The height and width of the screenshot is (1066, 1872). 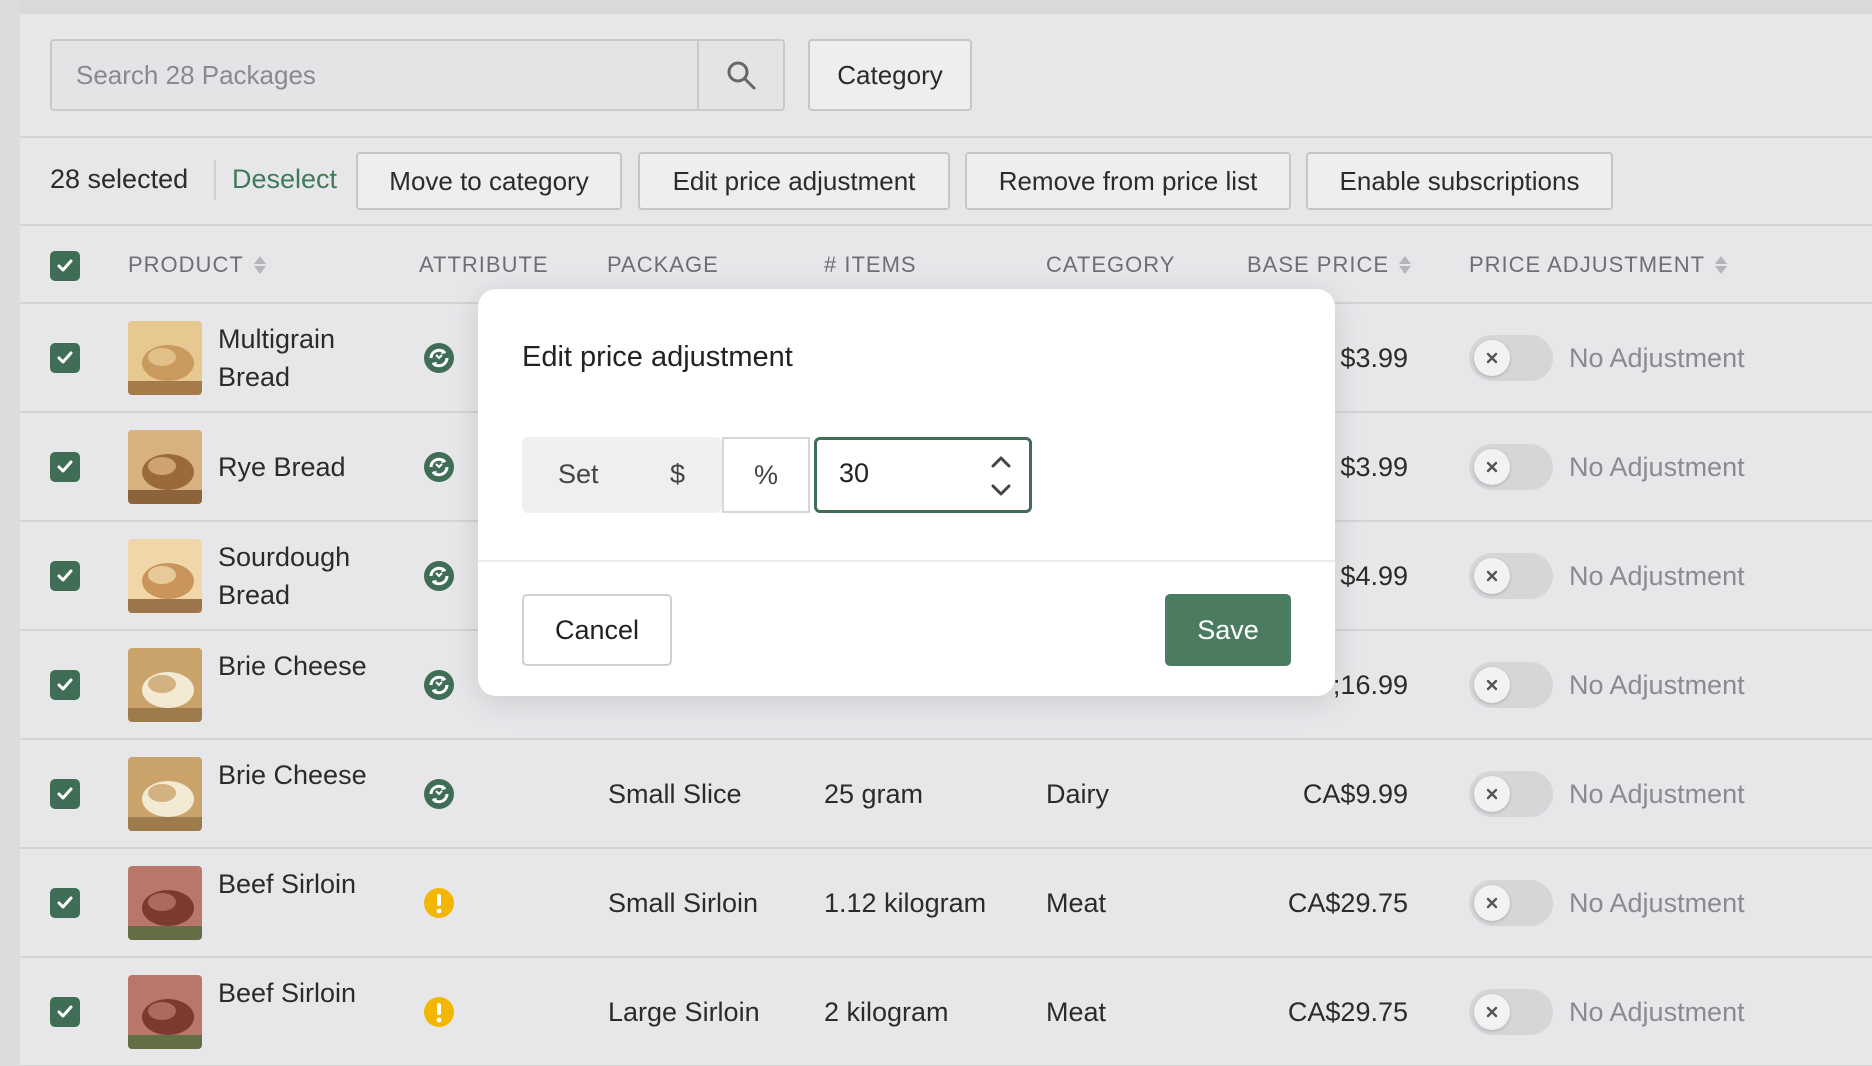 I want to click on product-name: Rye Bread, so click(x=303, y=467).